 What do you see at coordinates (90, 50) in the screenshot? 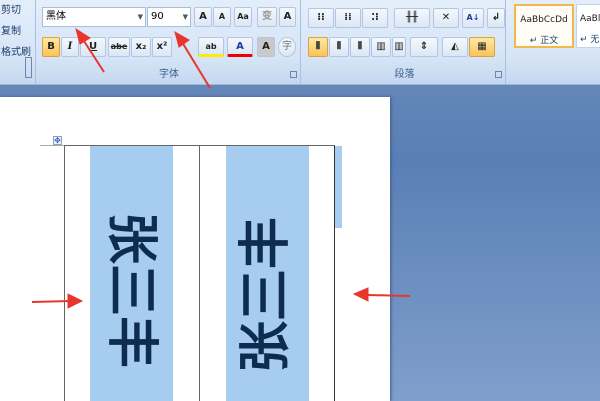
I see `arrow-to-font-name` at bounding box center [90, 50].